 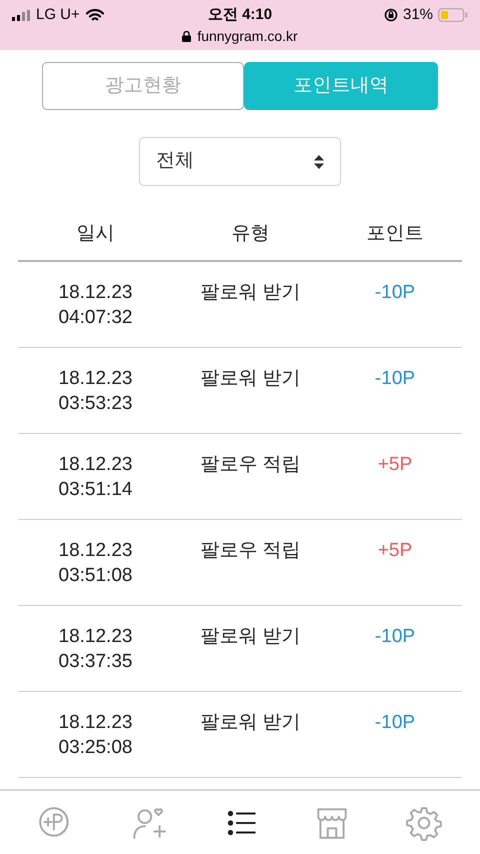 I want to click on lock-icon, so click(x=187, y=36).